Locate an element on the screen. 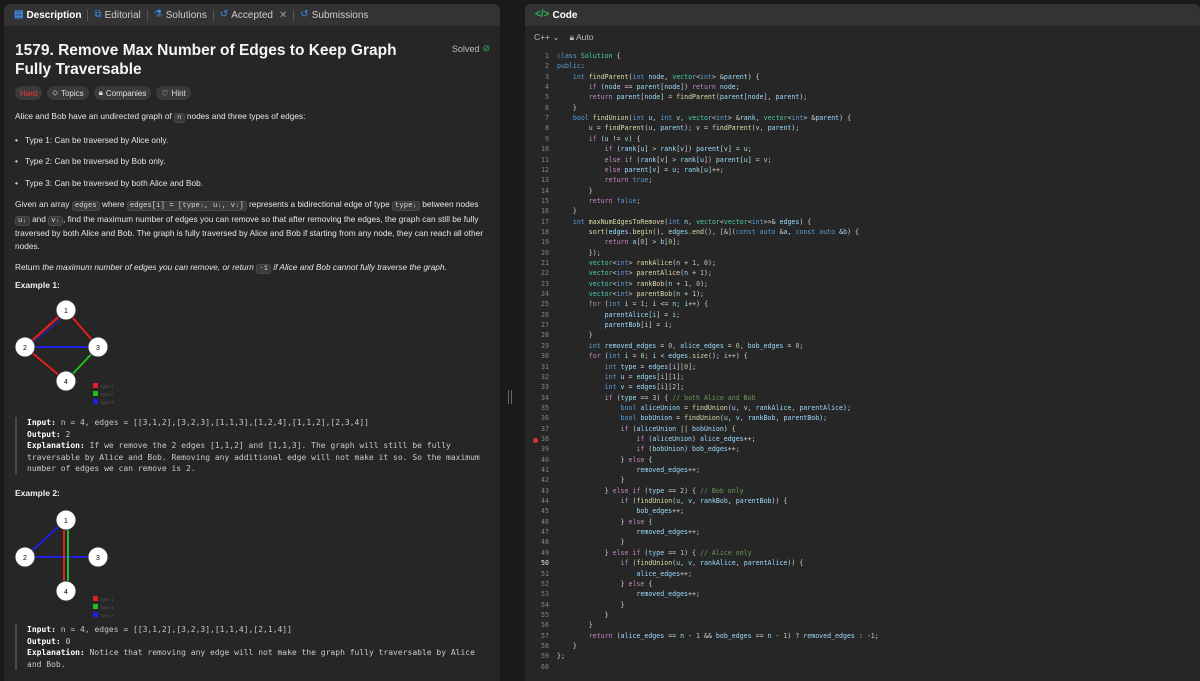  line-number: 53 is located at coordinates (545, 594).